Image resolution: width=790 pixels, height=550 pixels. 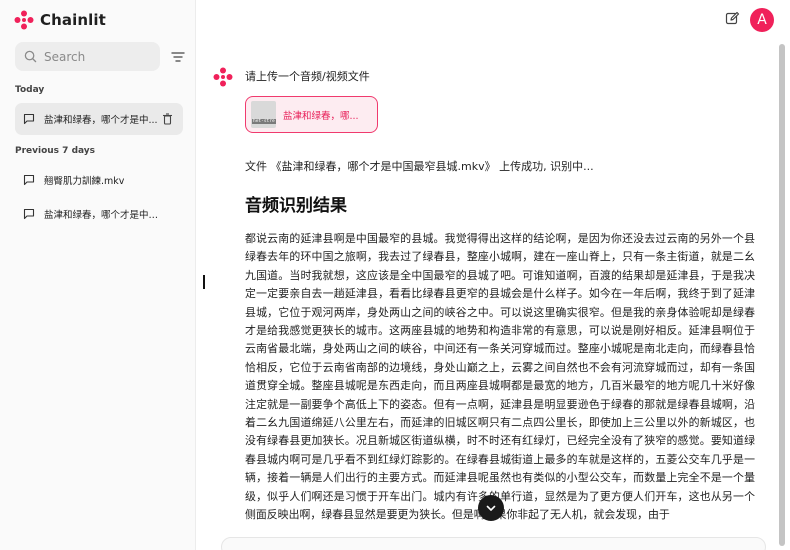 What do you see at coordinates (73, 20) in the screenshot?
I see `app-name: Chainlit` at bounding box center [73, 20].